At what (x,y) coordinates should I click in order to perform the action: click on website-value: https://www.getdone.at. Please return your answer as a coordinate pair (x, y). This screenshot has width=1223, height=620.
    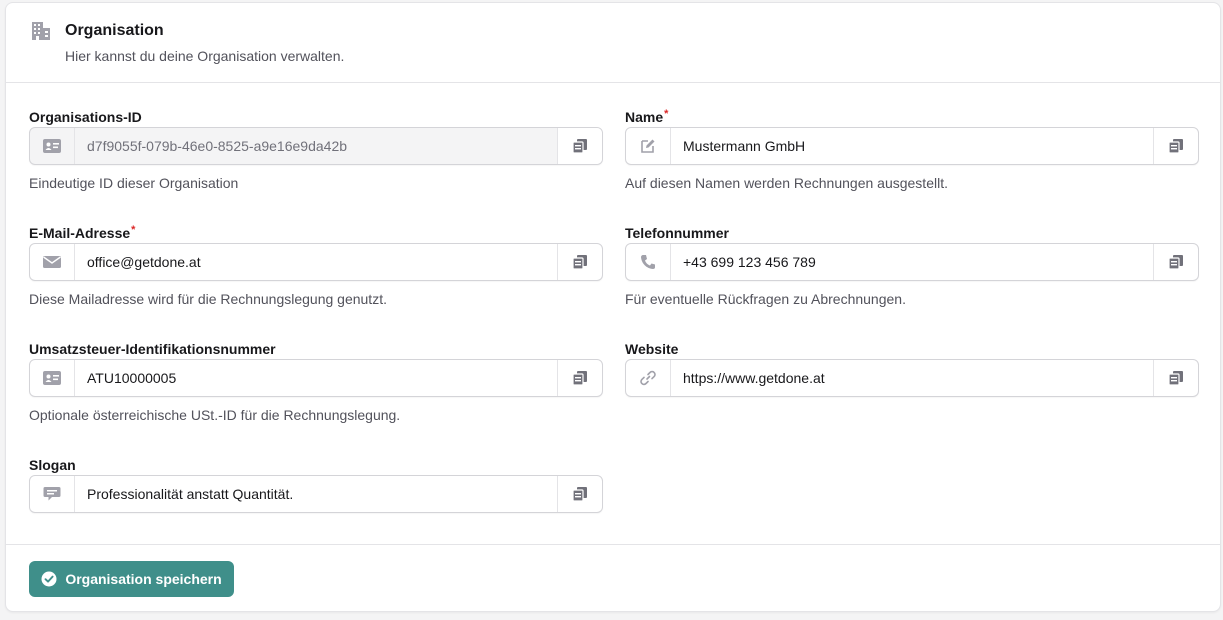
    Looking at the image, I should click on (754, 378).